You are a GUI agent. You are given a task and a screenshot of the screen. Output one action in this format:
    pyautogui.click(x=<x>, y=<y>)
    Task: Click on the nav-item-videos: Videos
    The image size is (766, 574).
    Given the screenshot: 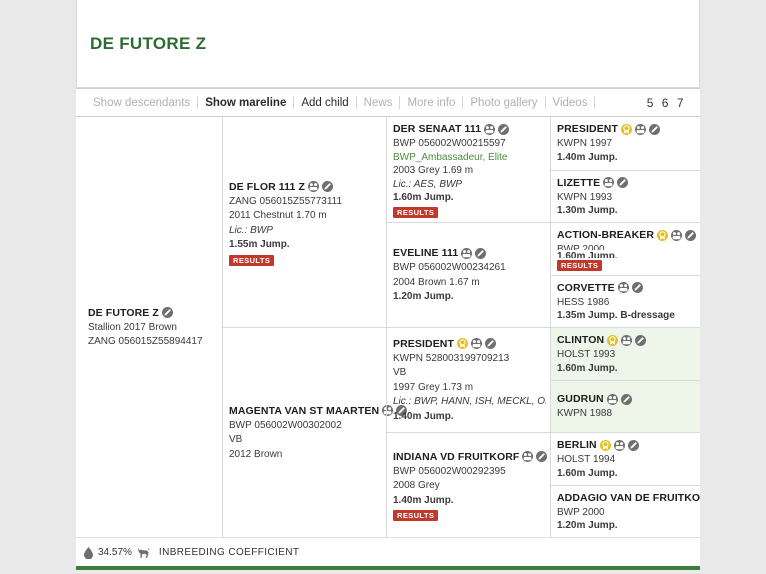 What is the action you would take?
    pyautogui.click(x=570, y=103)
    